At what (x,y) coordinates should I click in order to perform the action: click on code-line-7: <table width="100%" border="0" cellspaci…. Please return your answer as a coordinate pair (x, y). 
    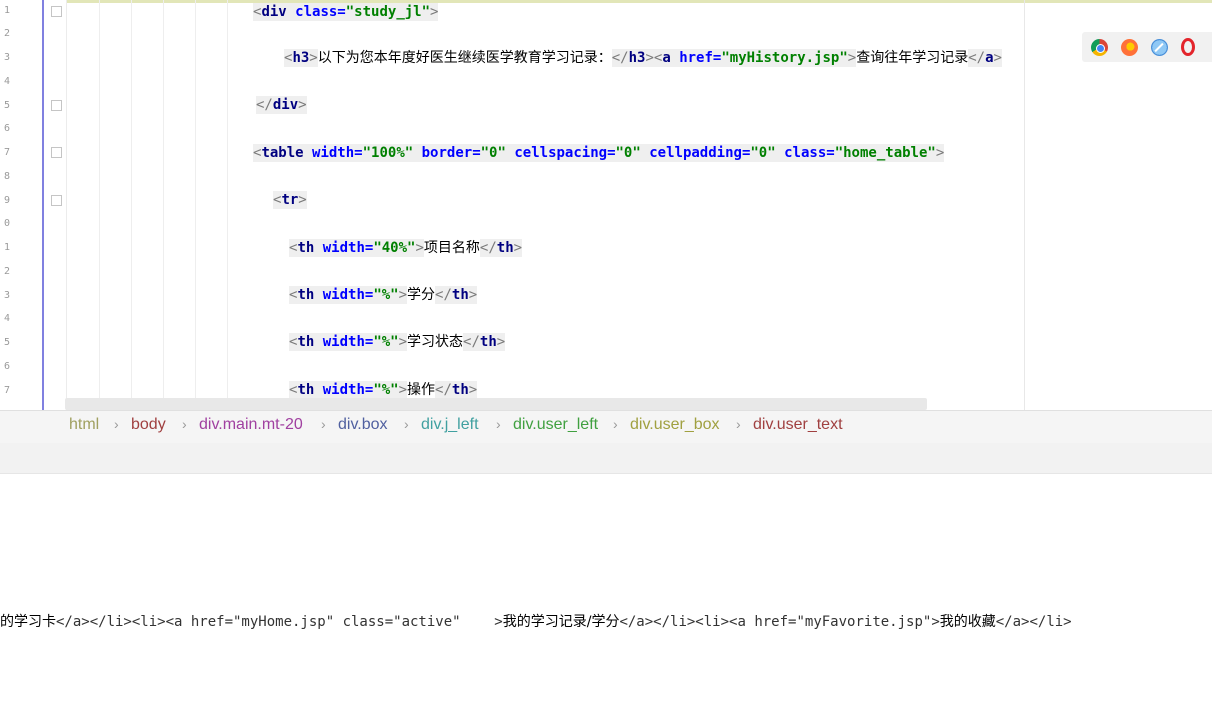
    Looking at the image, I should click on (599, 153).